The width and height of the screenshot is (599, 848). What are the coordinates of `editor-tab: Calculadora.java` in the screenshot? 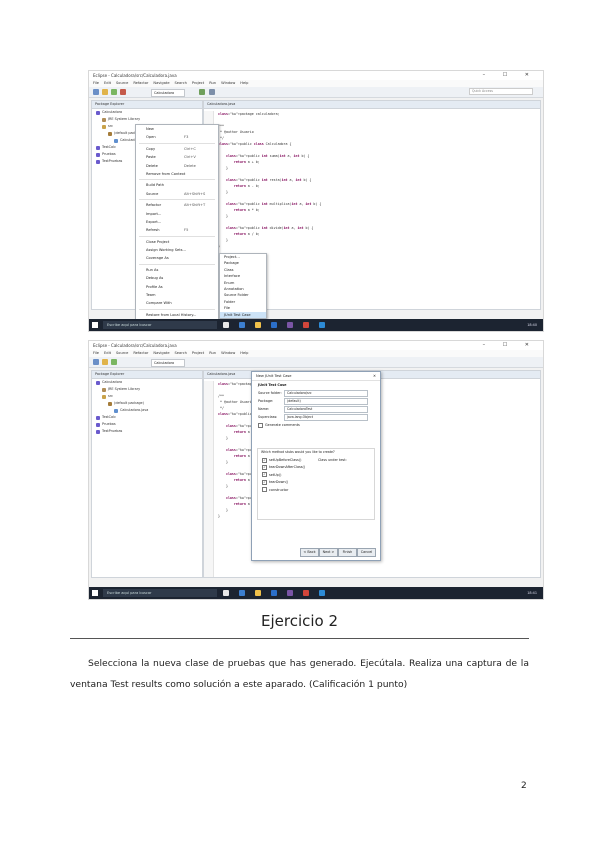 It's located at (372, 105).